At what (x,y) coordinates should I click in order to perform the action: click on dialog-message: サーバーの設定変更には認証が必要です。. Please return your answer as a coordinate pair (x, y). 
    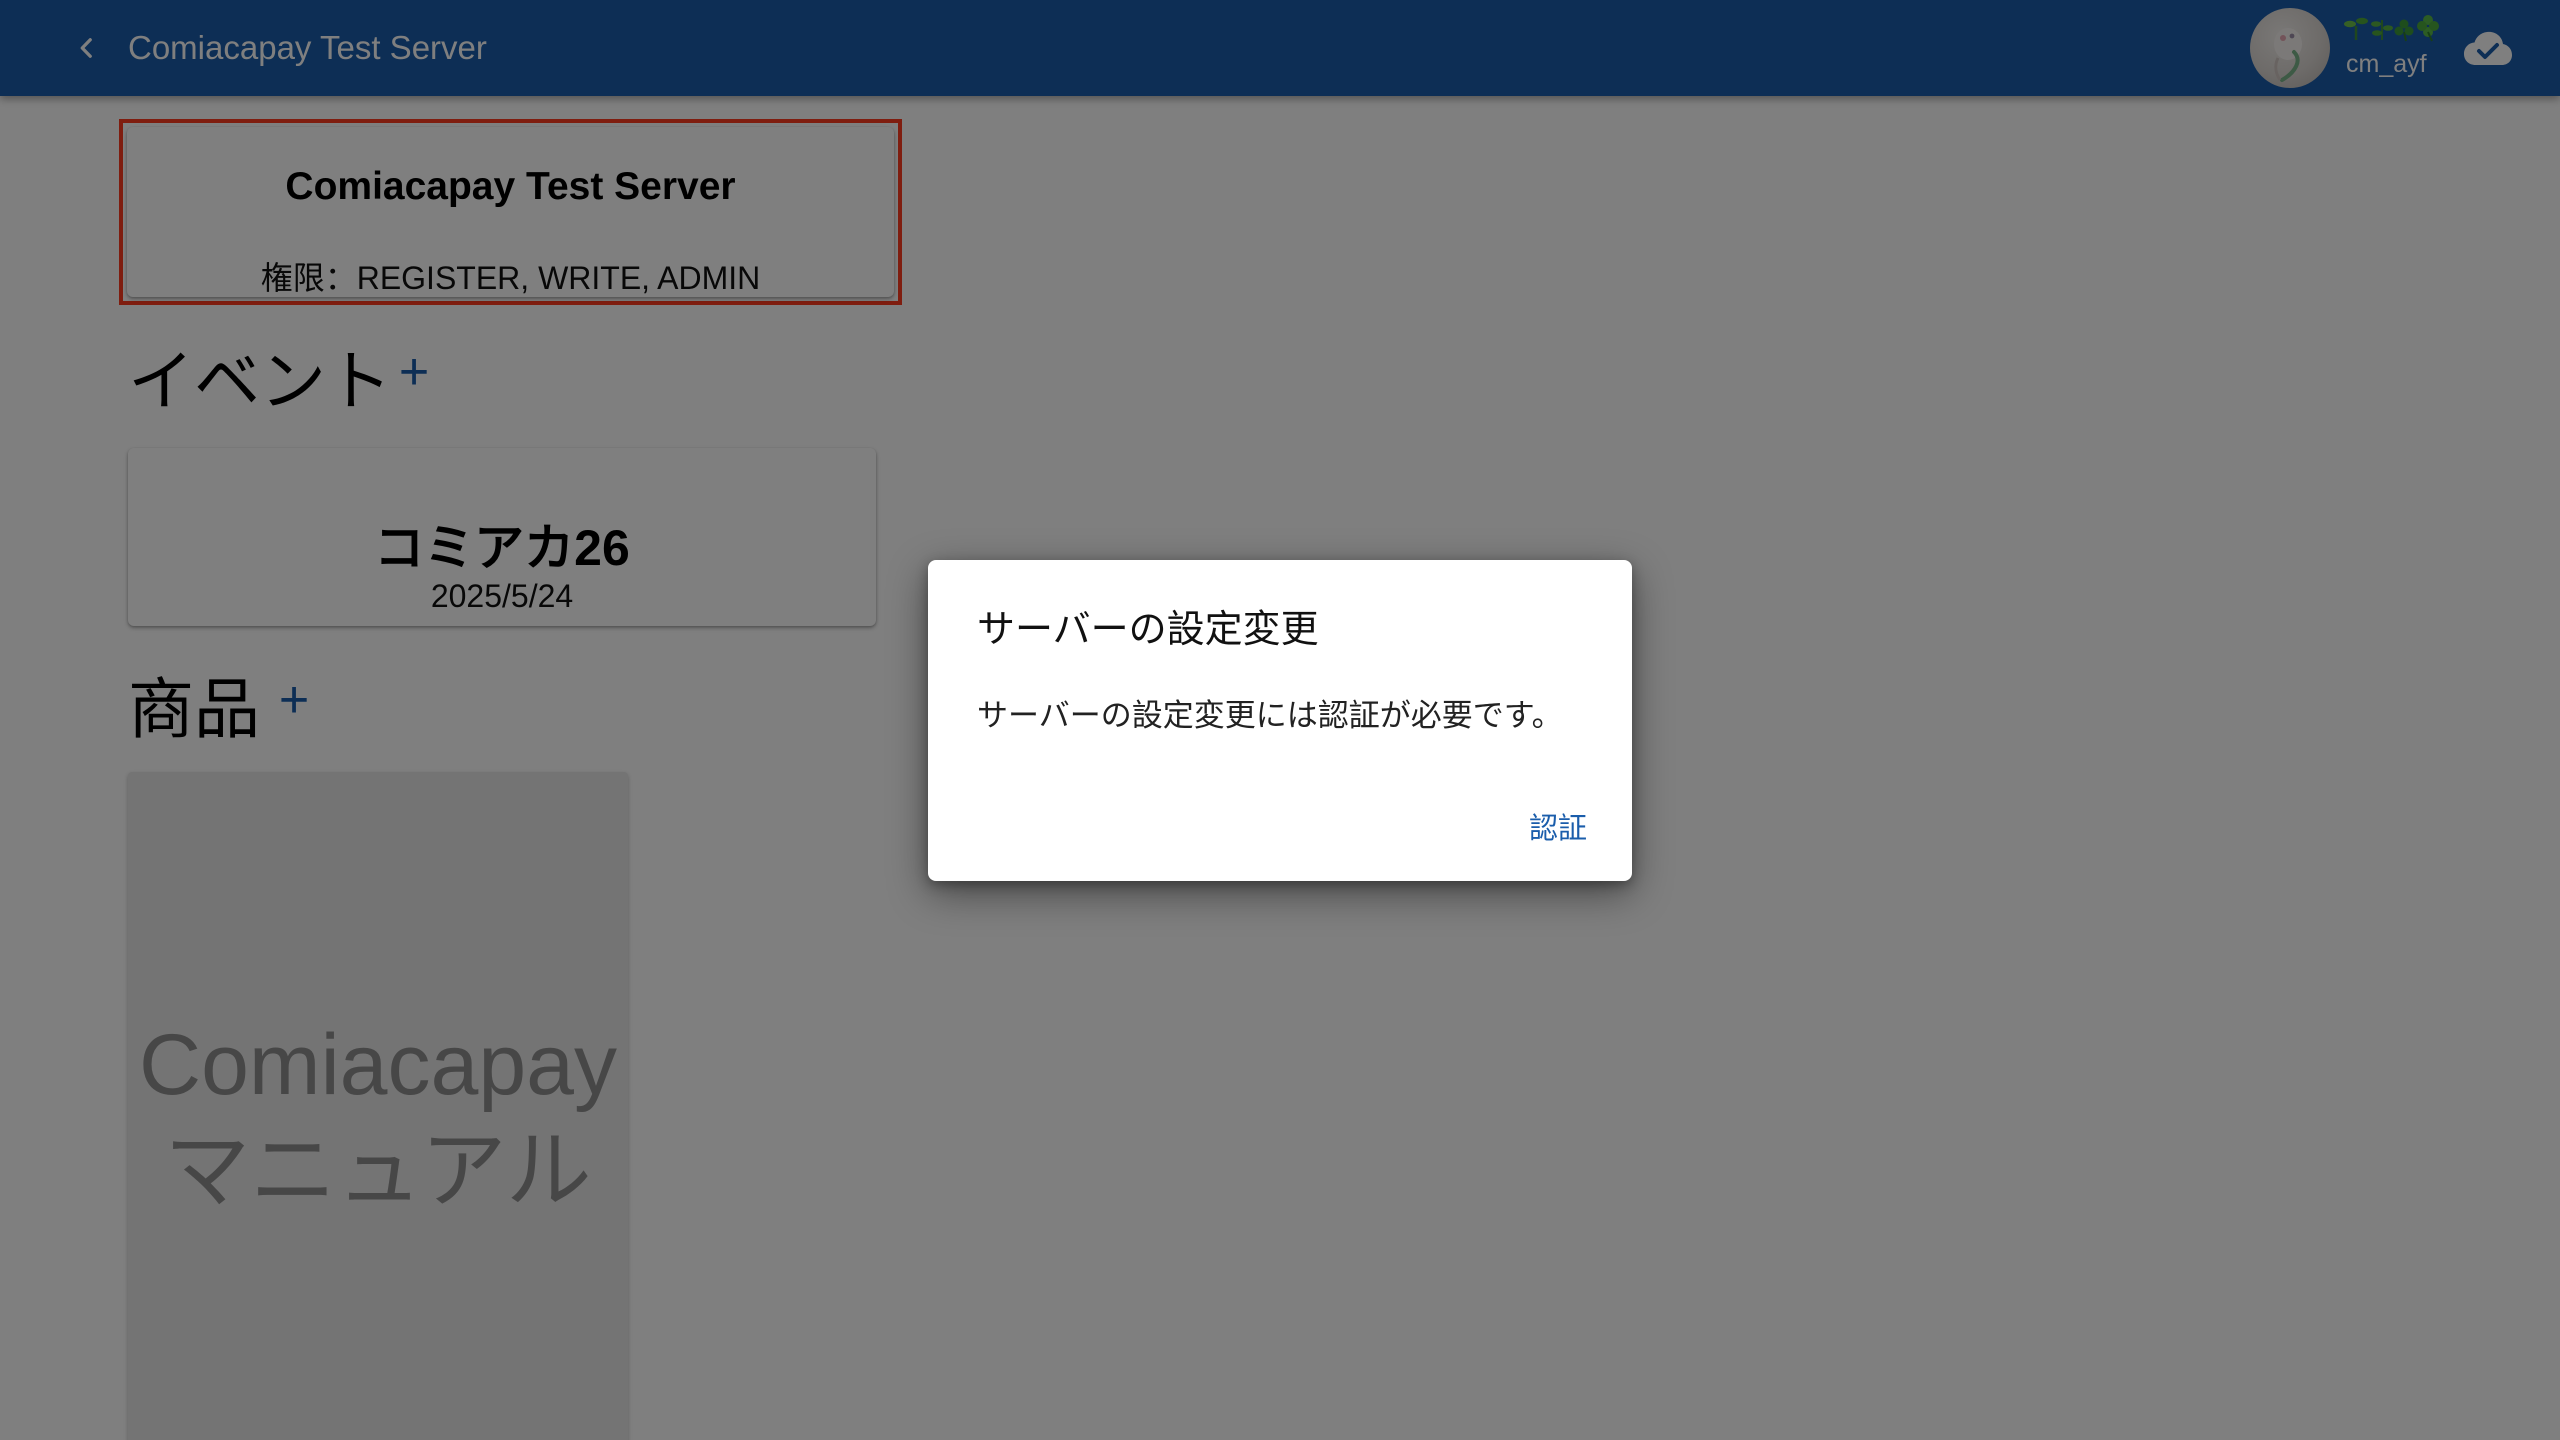
    Looking at the image, I should click on (1270, 715).